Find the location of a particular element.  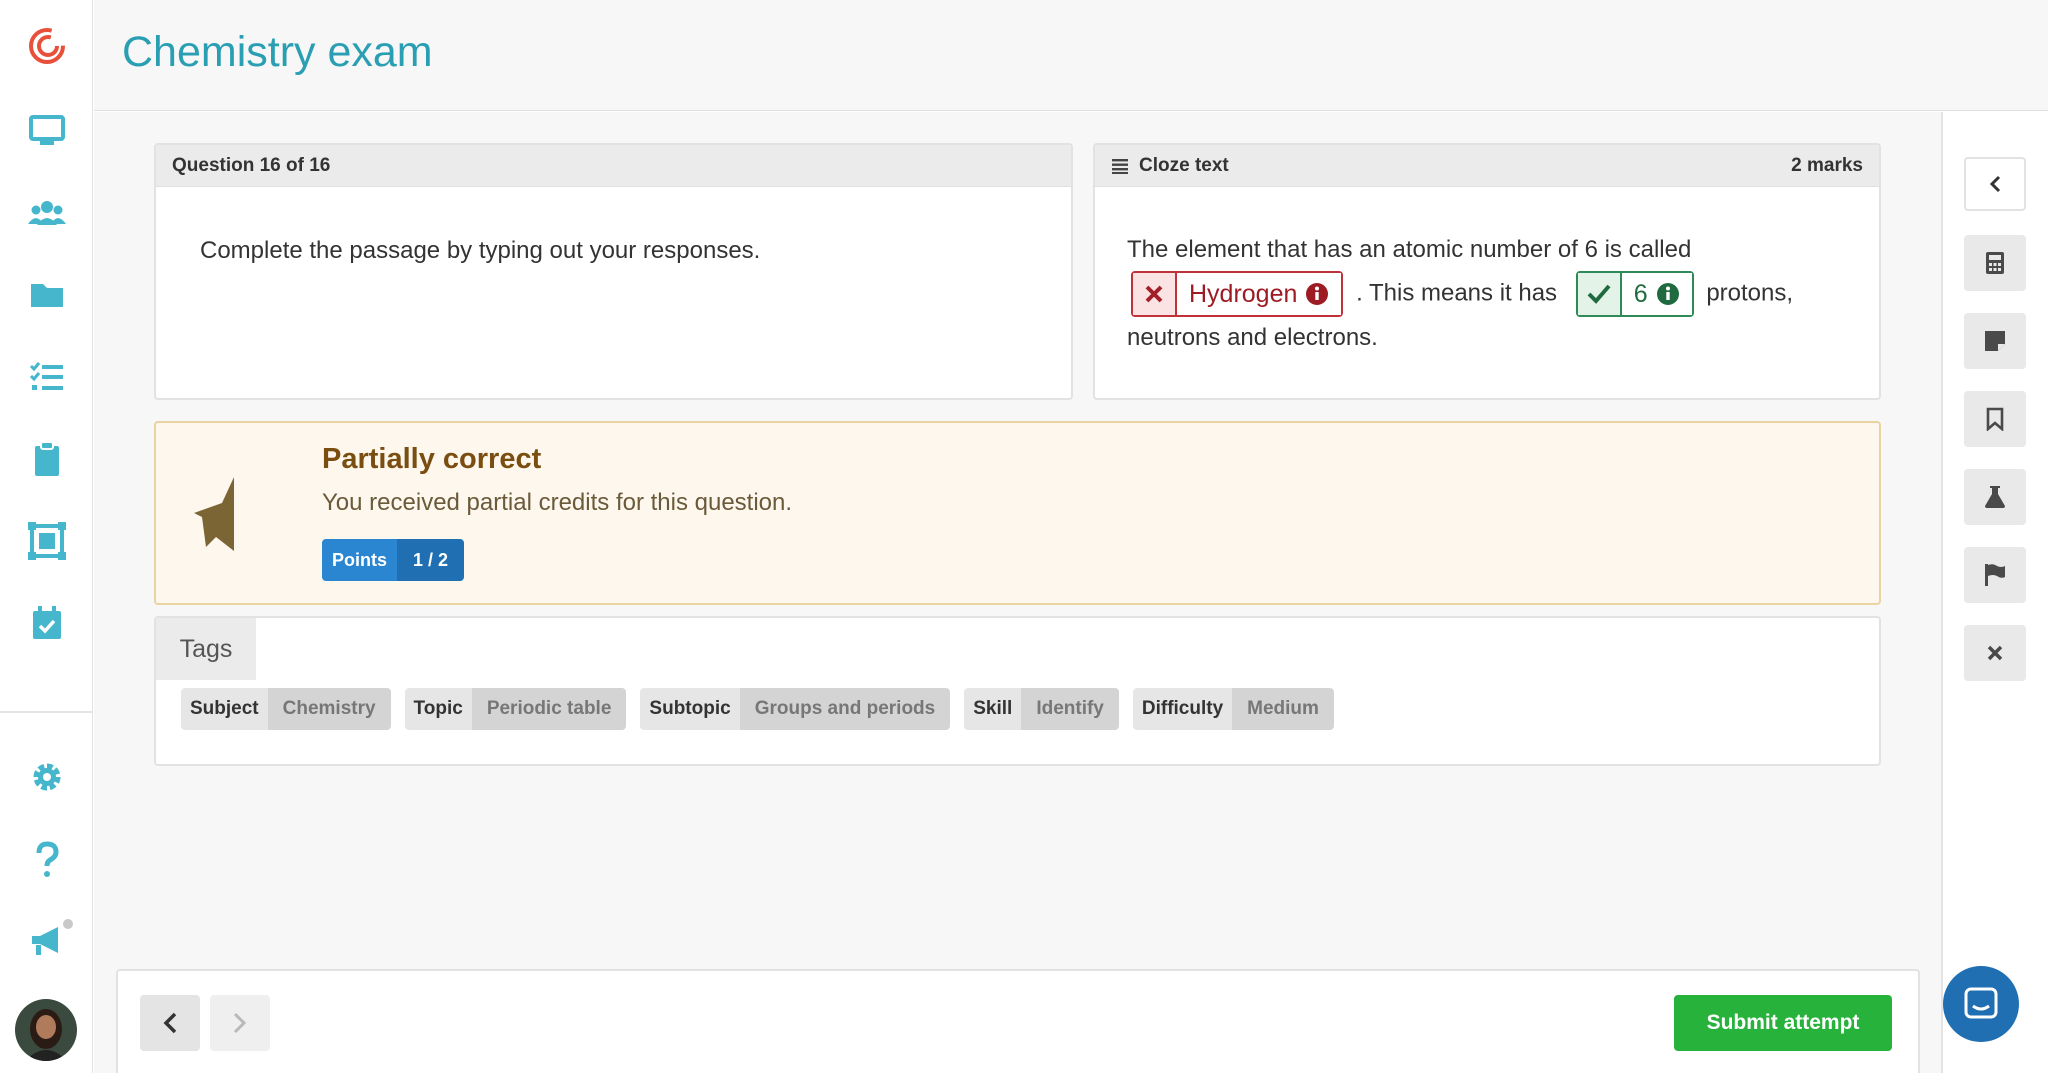

tag-value: Chemistry is located at coordinates (329, 709).